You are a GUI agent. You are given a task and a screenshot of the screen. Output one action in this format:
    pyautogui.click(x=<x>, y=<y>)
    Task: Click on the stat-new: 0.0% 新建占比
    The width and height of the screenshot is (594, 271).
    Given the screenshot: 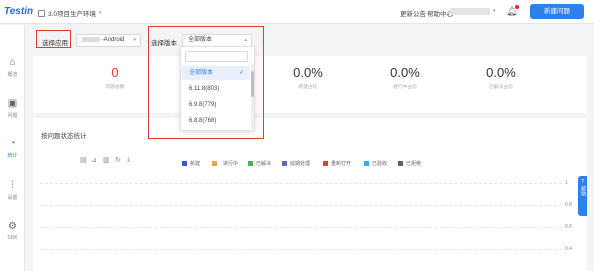 What is the action you would take?
    pyautogui.click(x=308, y=77)
    